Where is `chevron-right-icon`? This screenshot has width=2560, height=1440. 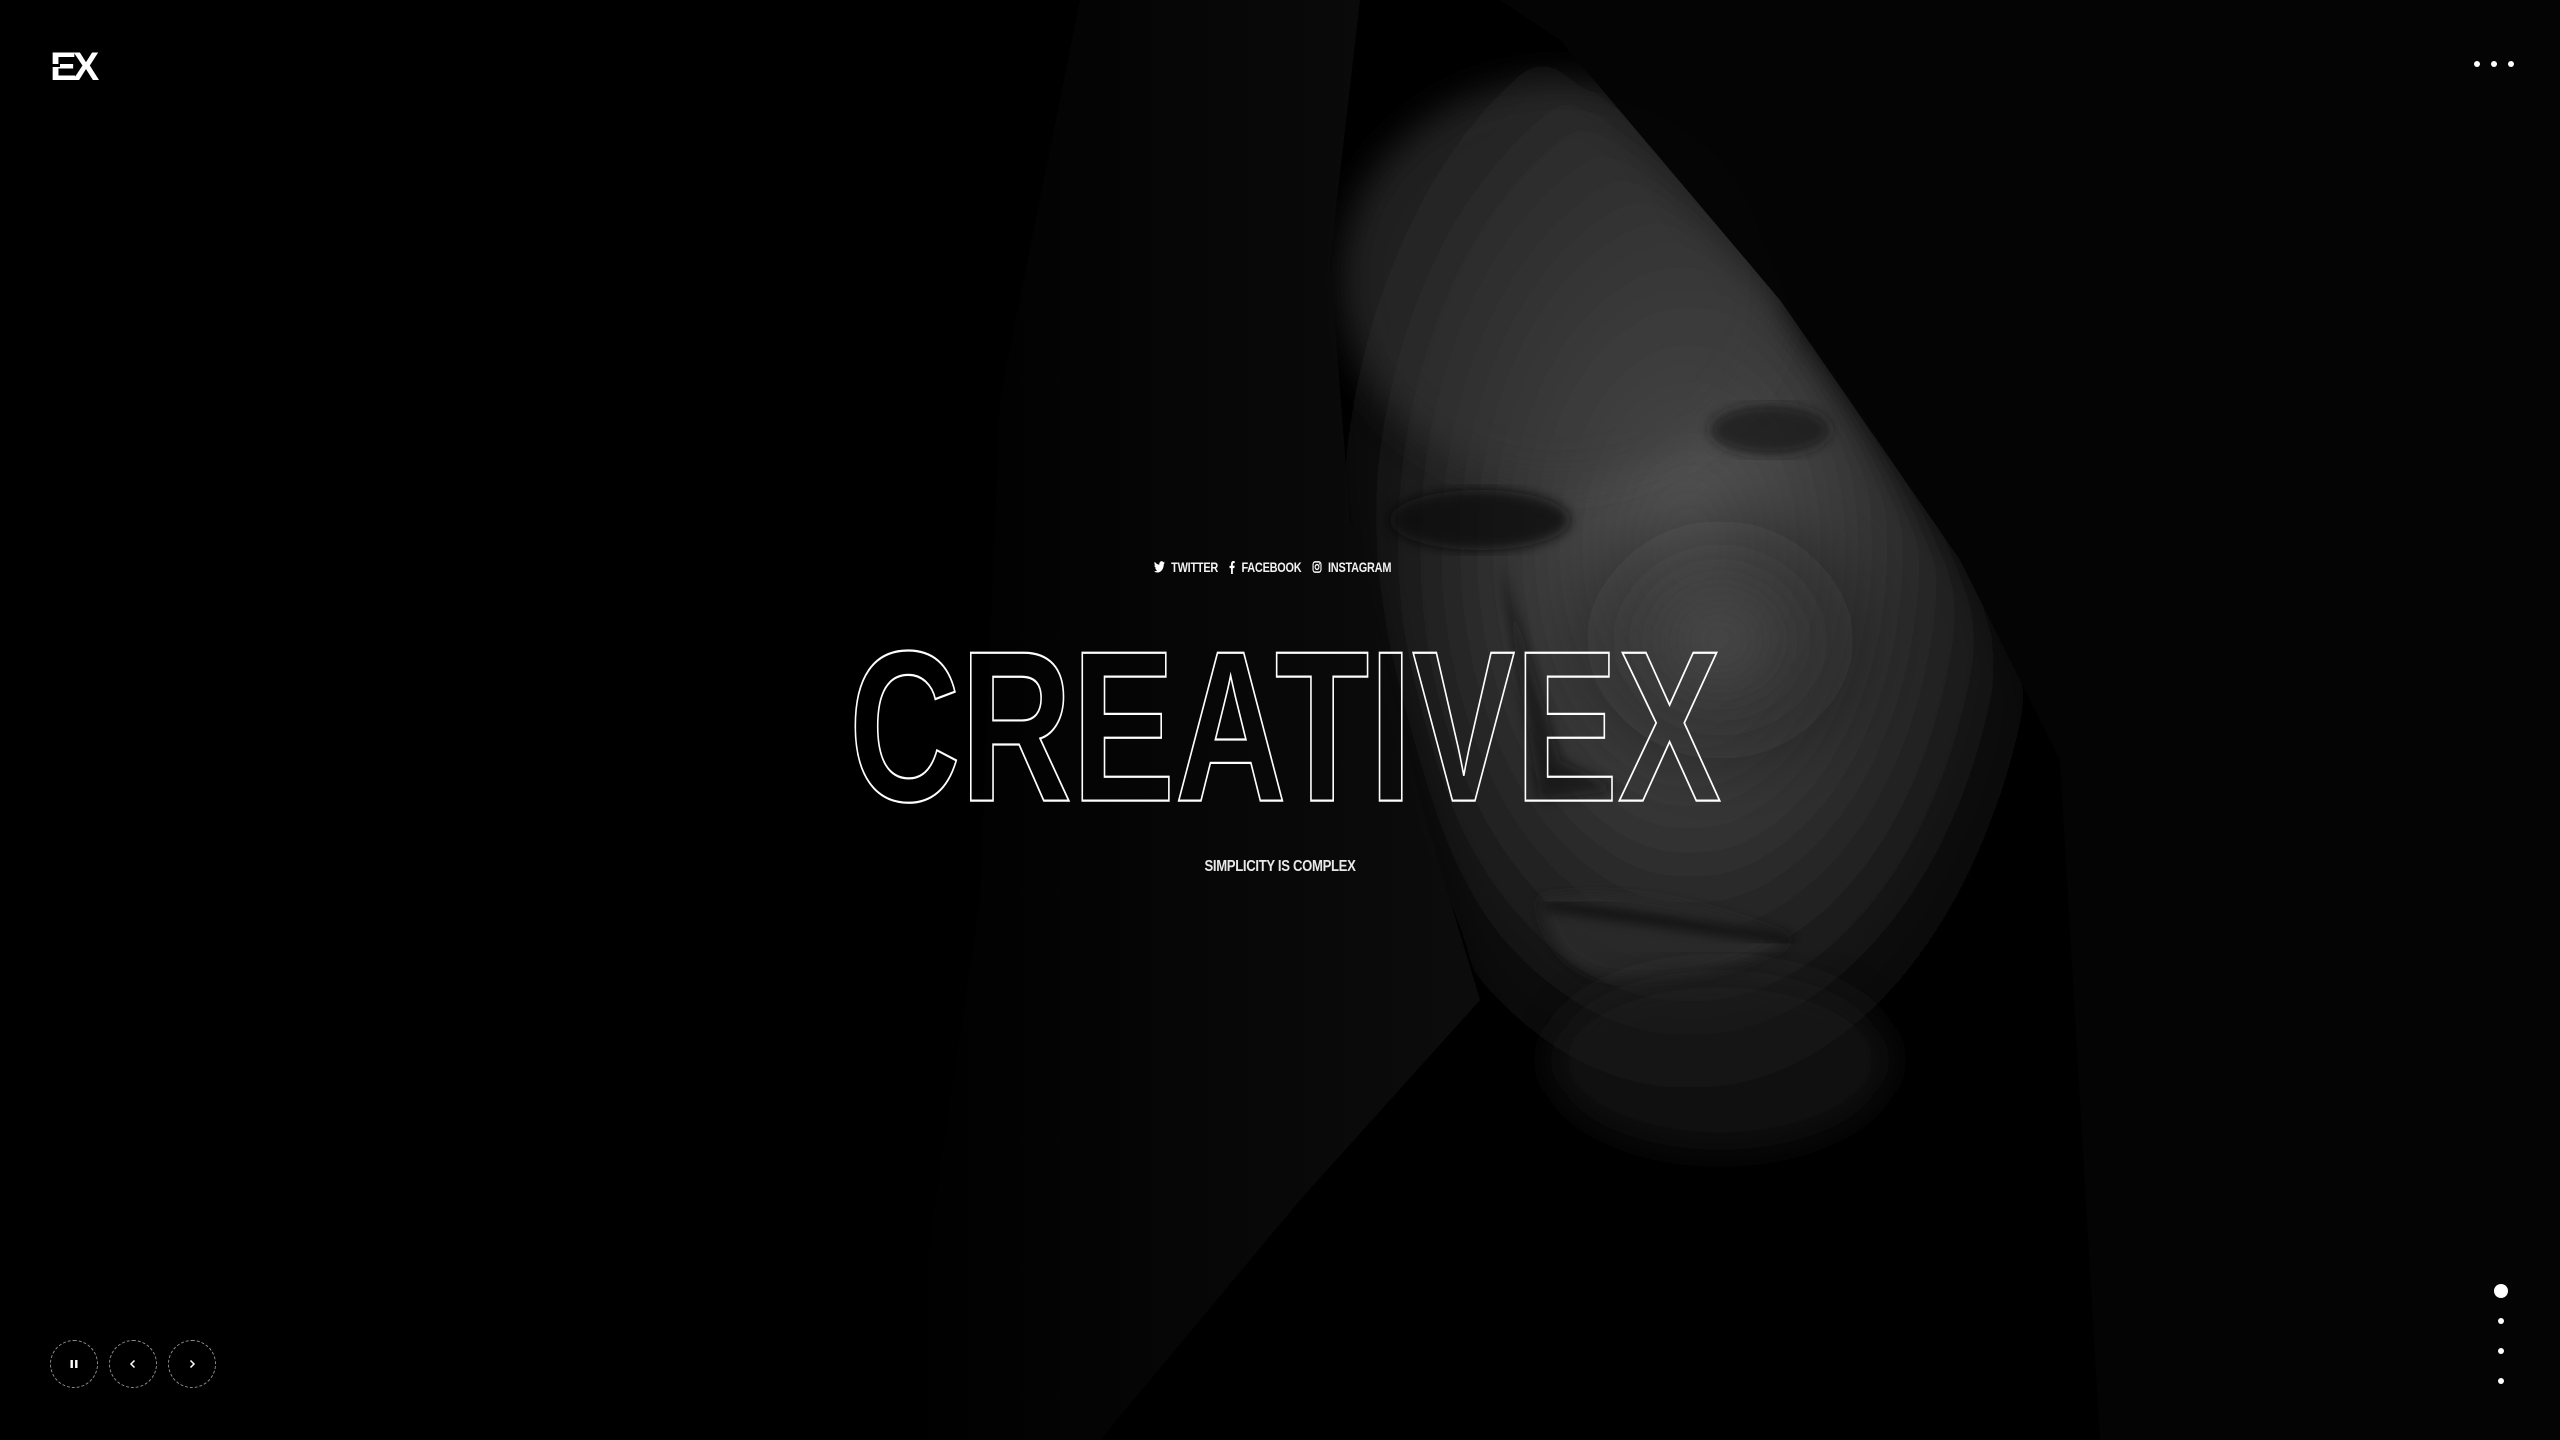 chevron-right-icon is located at coordinates (192, 1364).